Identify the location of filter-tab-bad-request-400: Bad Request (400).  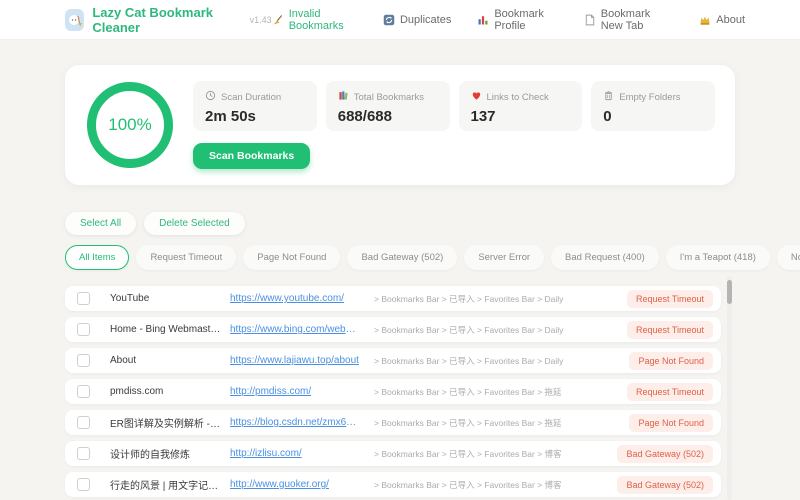
(605, 257).